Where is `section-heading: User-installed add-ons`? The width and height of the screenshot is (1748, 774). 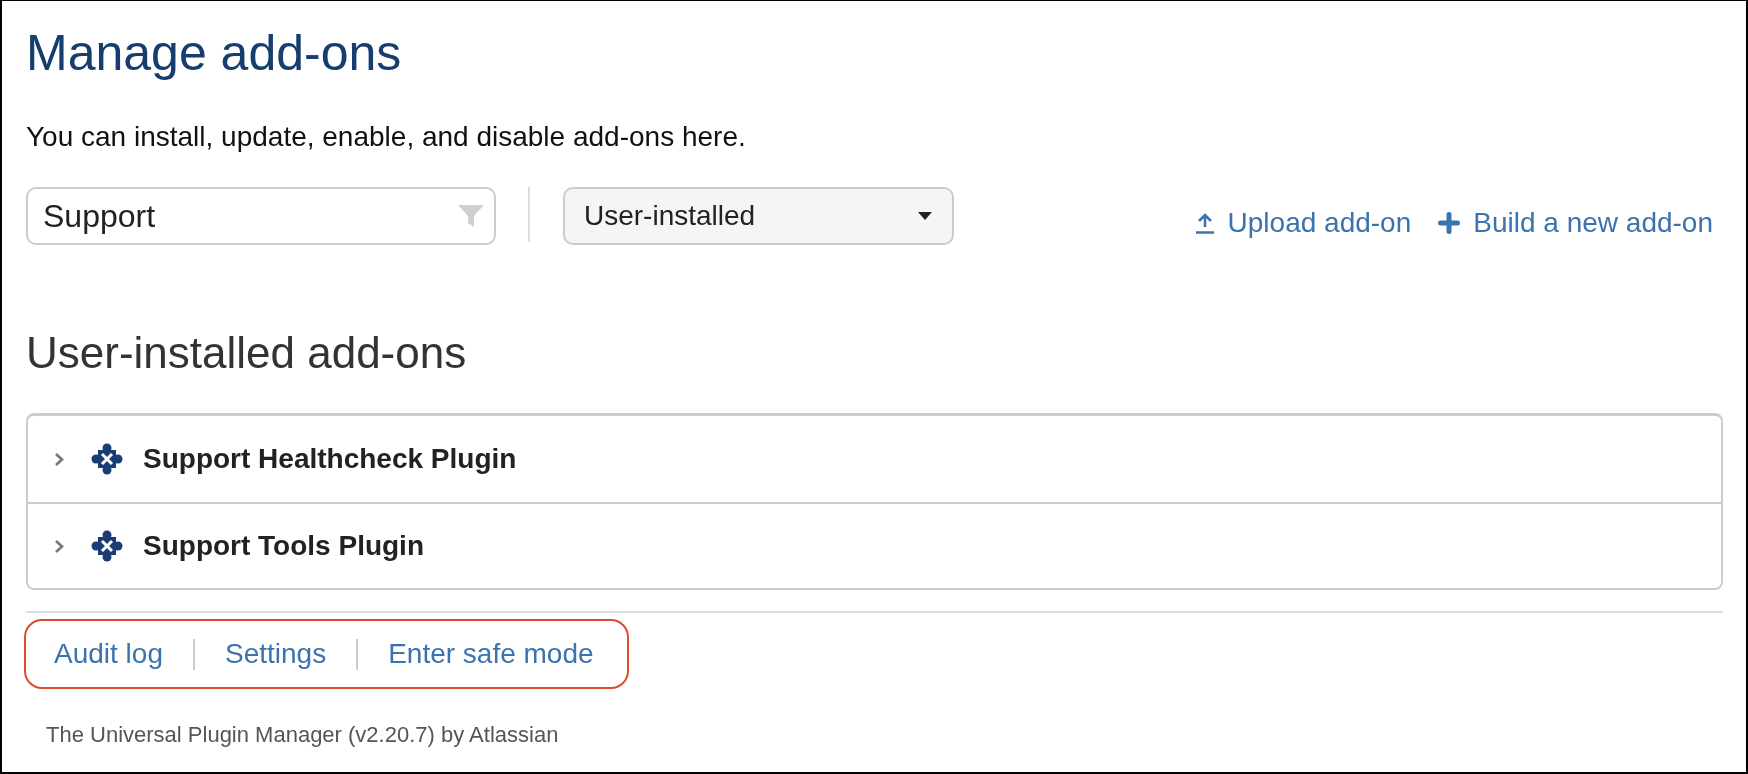
section-heading: User-installed add-ons is located at coordinates (247, 353).